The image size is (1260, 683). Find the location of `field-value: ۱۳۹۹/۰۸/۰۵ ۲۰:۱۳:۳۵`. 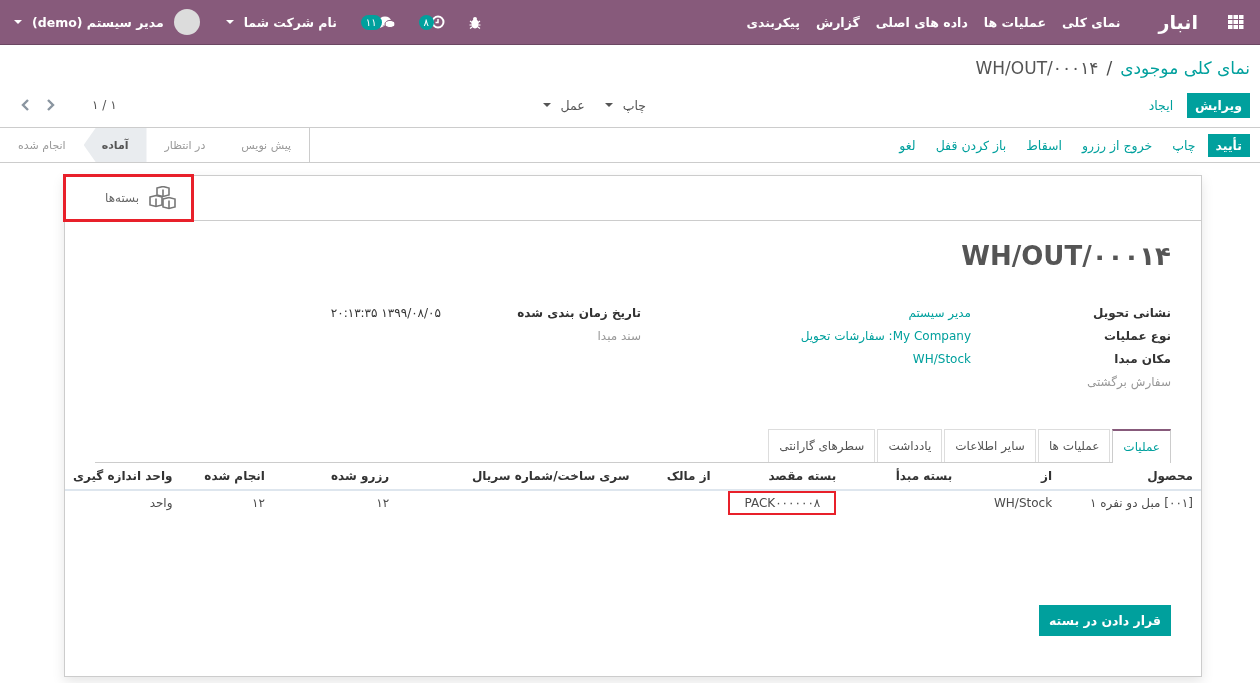

field-value: ۱۳۹۹/۰۸/۰۵ ۲۰:۱۳:۳۵ is located at coordinates (385, 312).